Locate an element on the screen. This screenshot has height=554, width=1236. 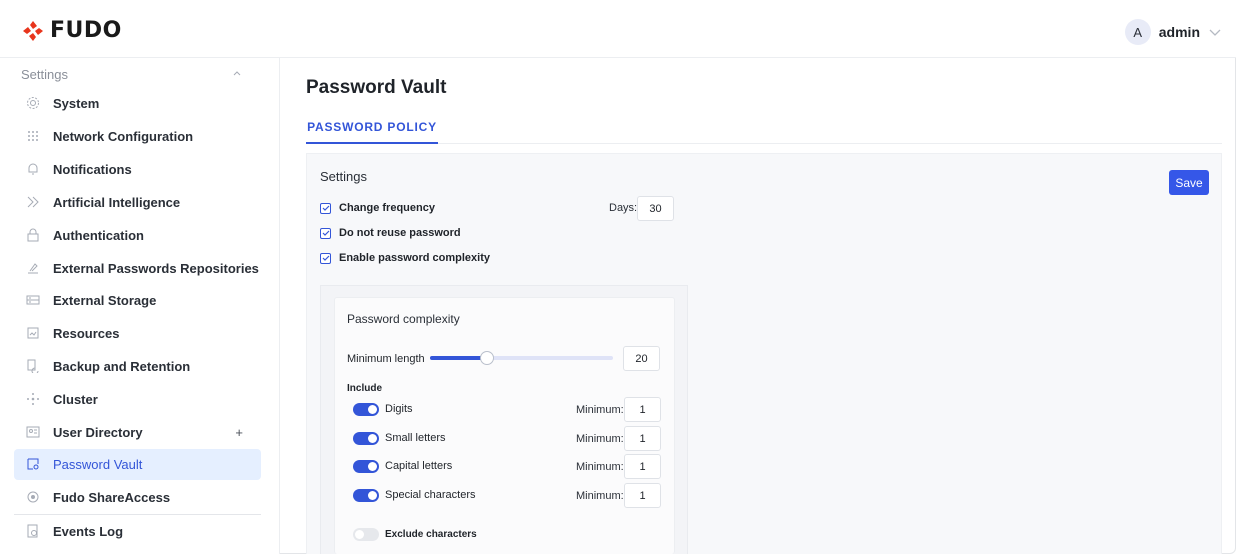
vault-icon is located at coordinates (33, 464).